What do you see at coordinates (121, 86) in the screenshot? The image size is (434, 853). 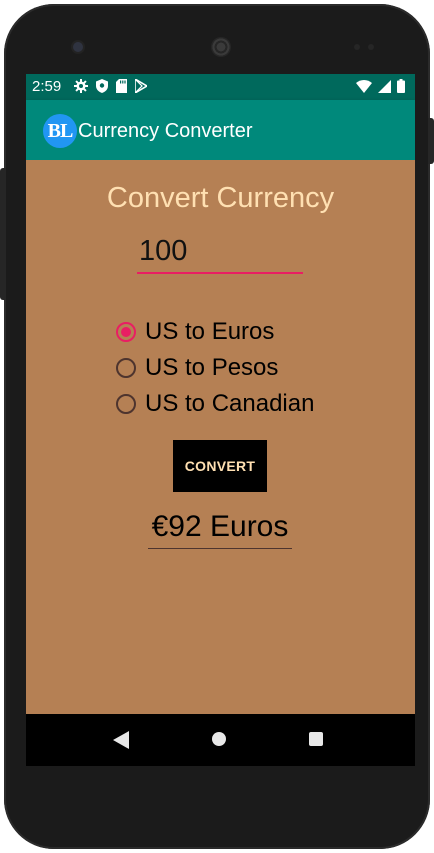 I see `sd-card-icon` at bounding box center [121, 86].